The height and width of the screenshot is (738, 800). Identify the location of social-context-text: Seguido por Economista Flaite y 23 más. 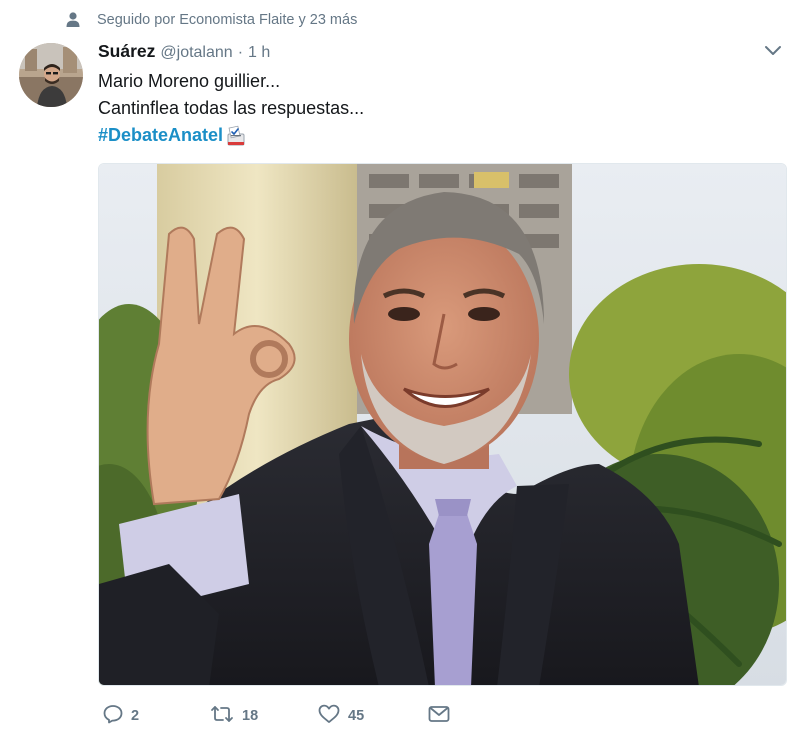
(227, 20).